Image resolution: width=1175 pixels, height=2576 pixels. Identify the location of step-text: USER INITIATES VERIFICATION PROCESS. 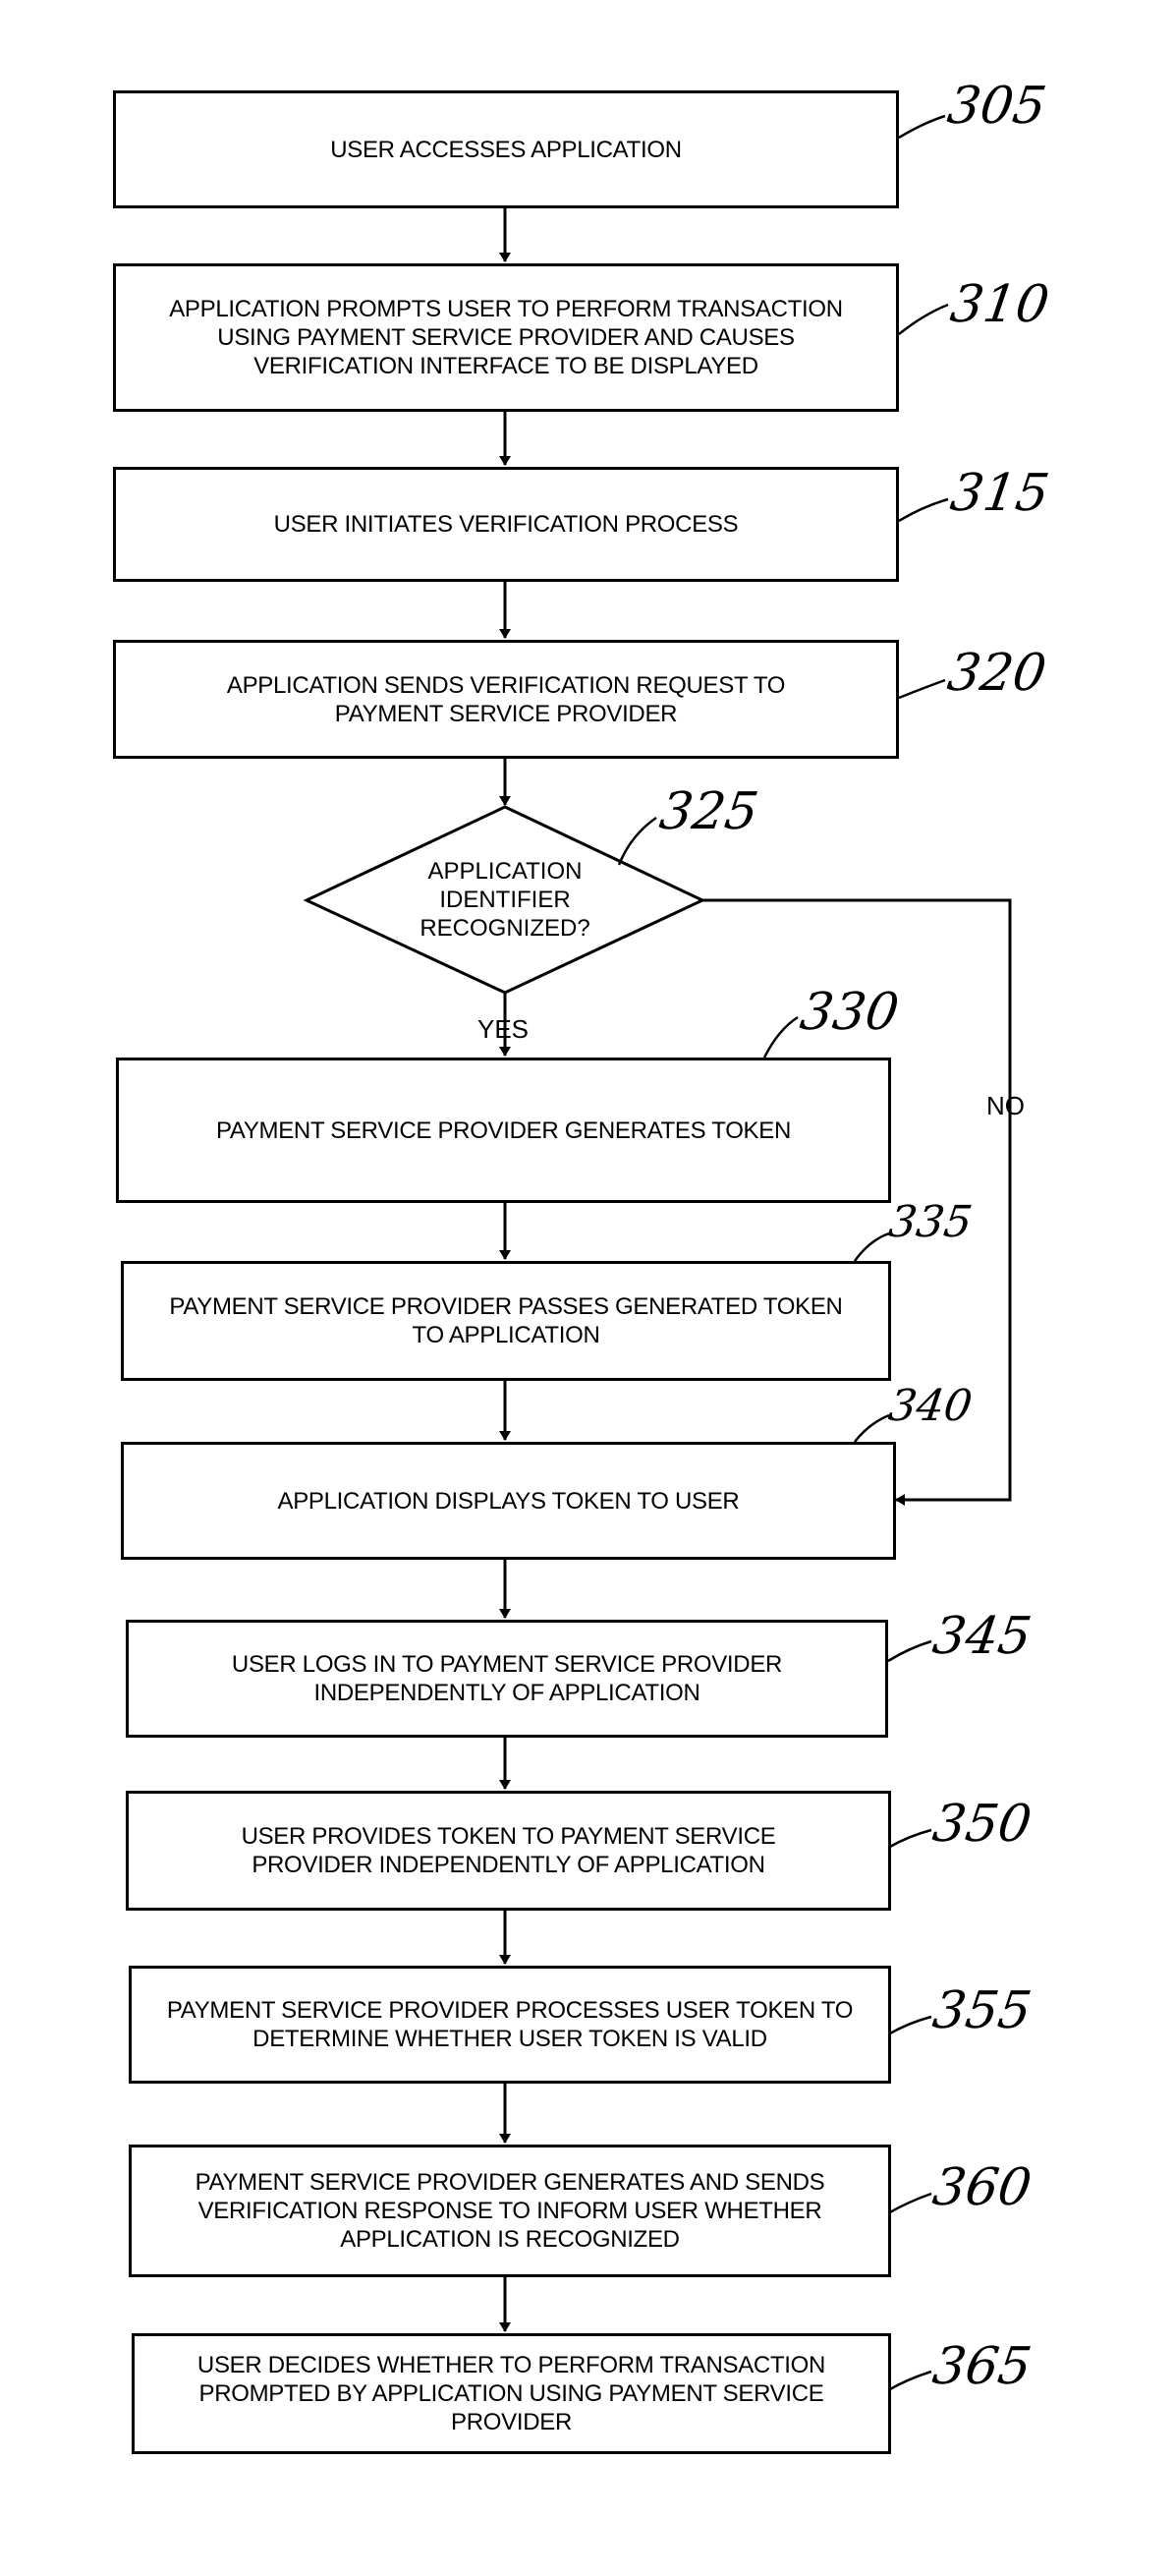
(506, 525).